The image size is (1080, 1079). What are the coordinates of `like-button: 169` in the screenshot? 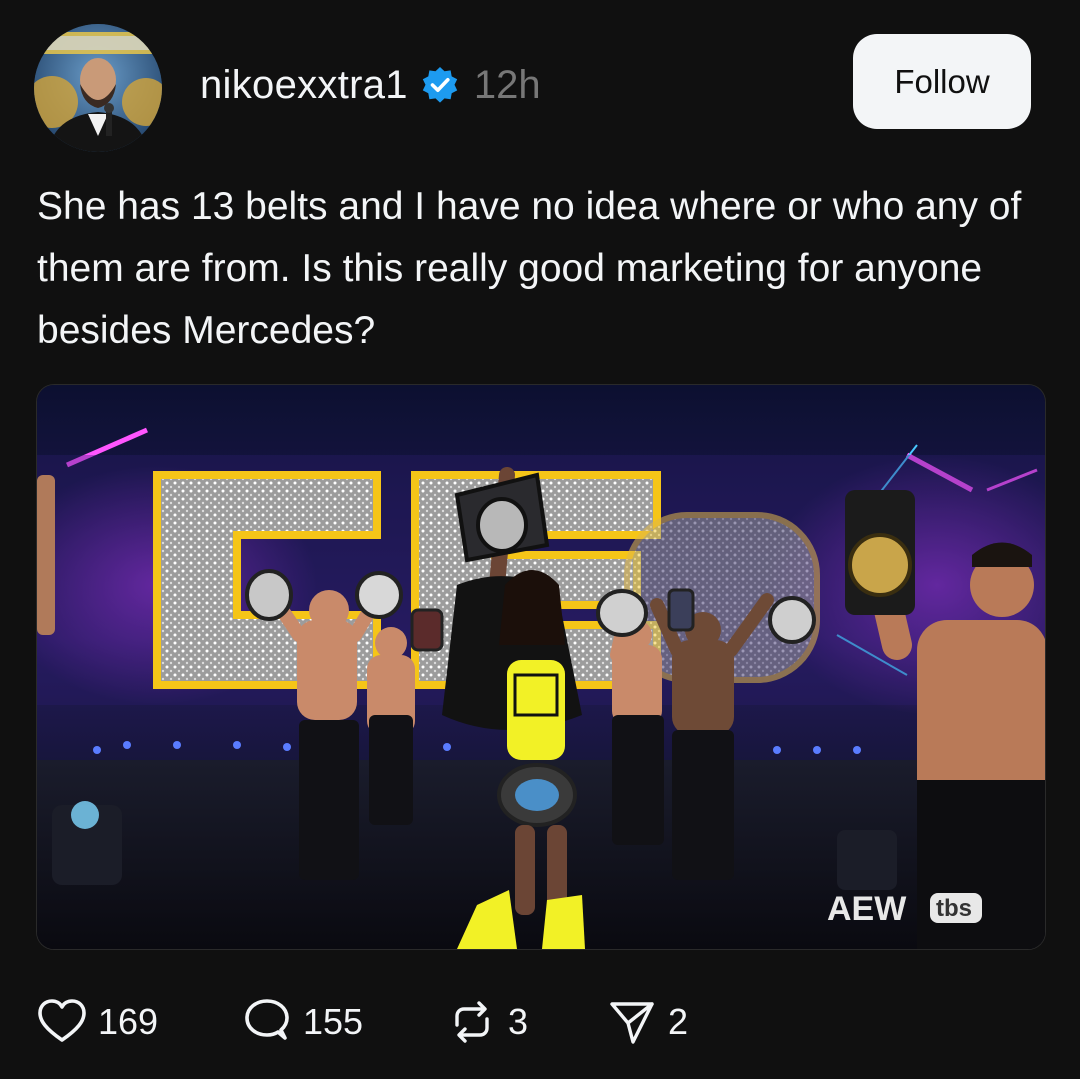 It's located at (138, 1022).